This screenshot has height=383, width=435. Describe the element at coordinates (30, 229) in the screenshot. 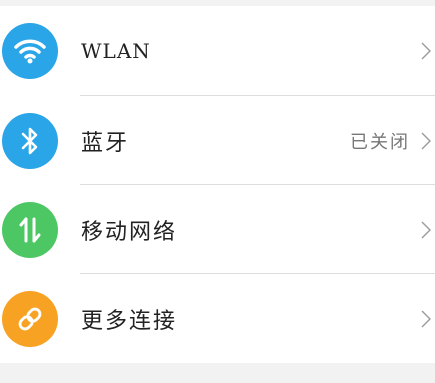

I see `mobile-data-icon` at that location.